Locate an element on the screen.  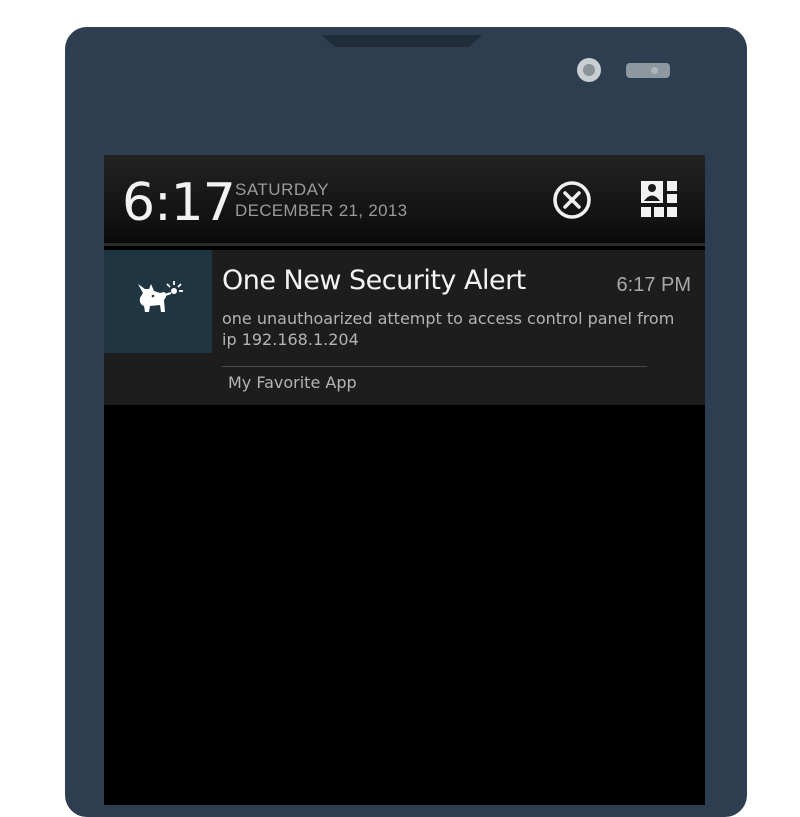
proximity-sensor is located at coordinates (648, 70).